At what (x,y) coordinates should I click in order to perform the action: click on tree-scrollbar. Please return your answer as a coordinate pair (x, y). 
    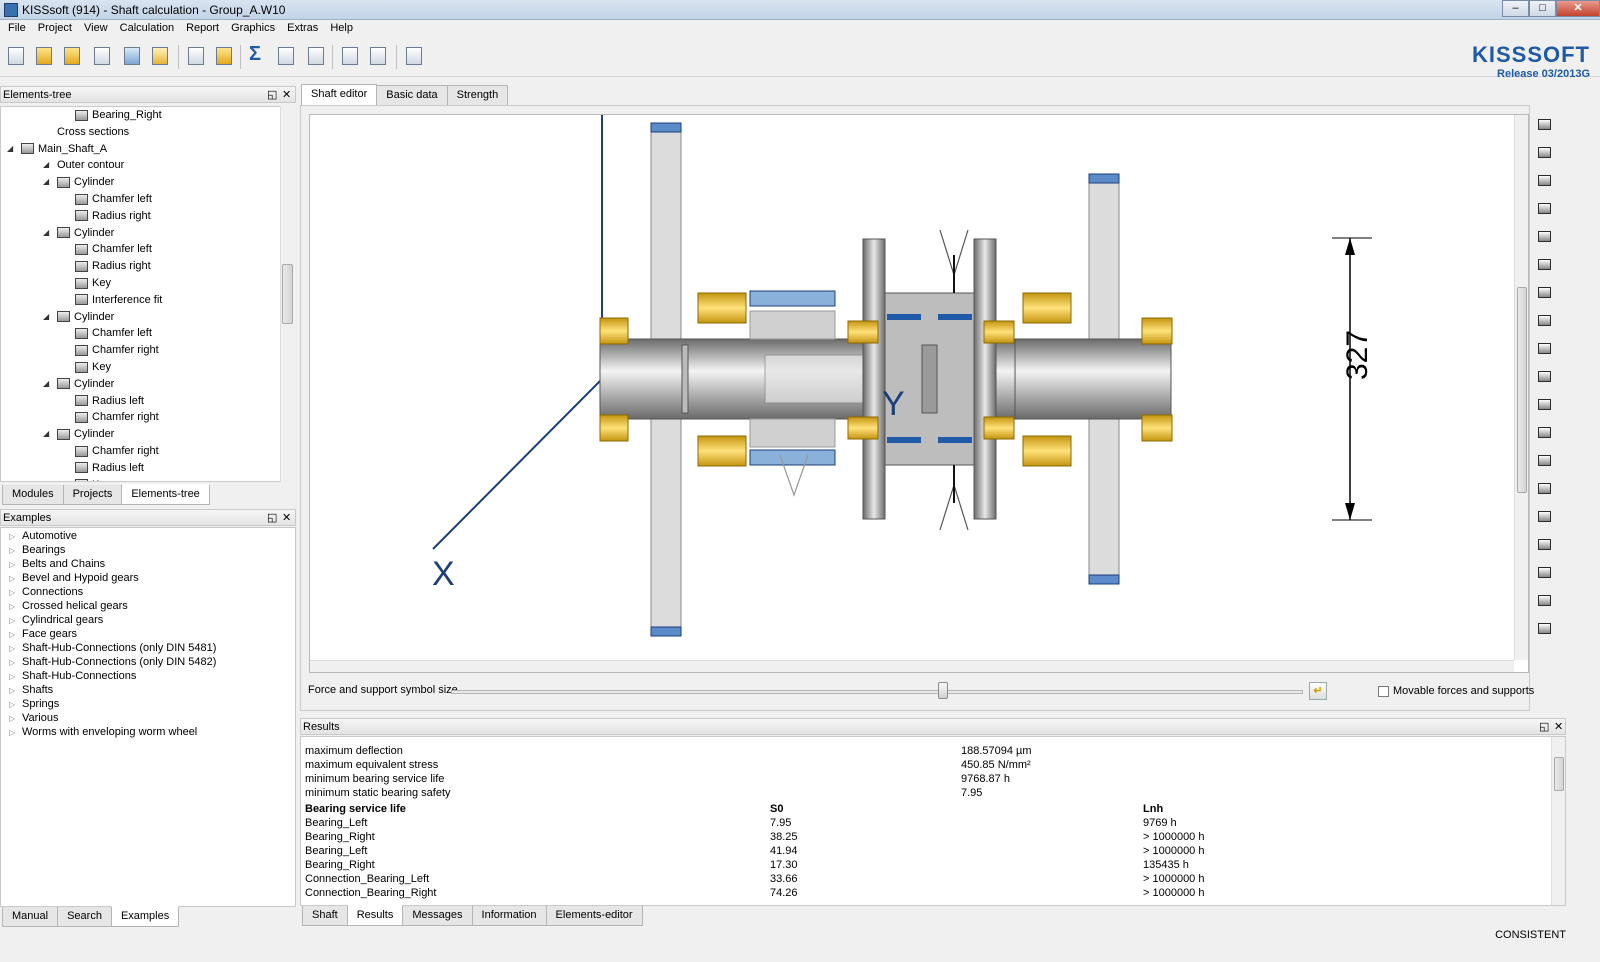
    Looking at the image, I should click on (287, 294).